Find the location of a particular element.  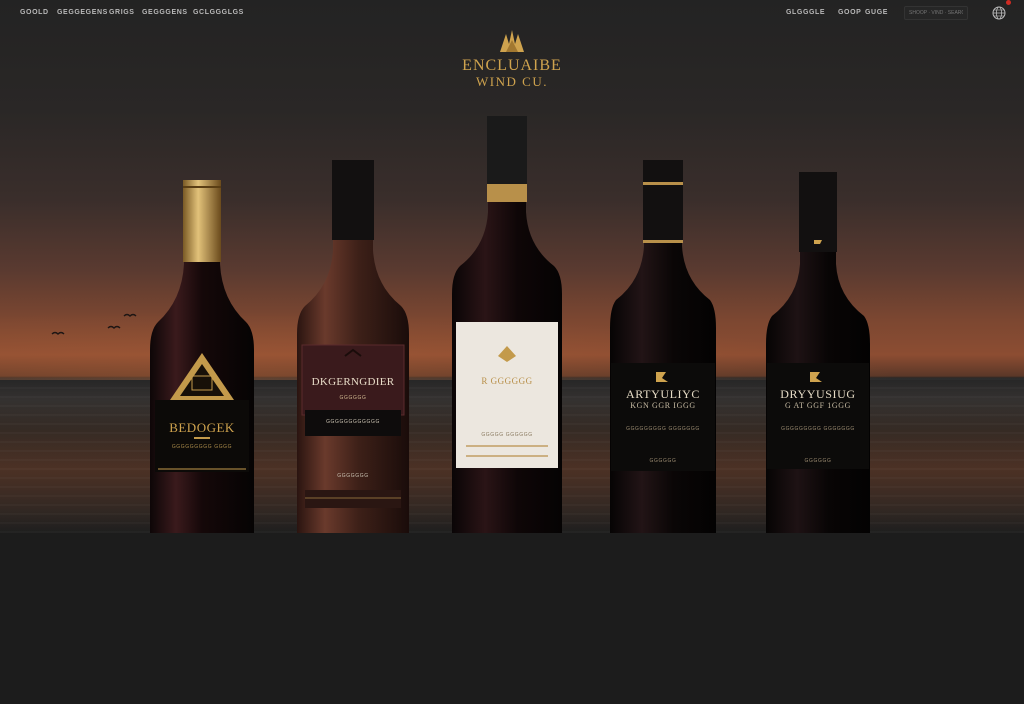

brand-name-line2: WIND CU. is located at coordinates (512, 81).